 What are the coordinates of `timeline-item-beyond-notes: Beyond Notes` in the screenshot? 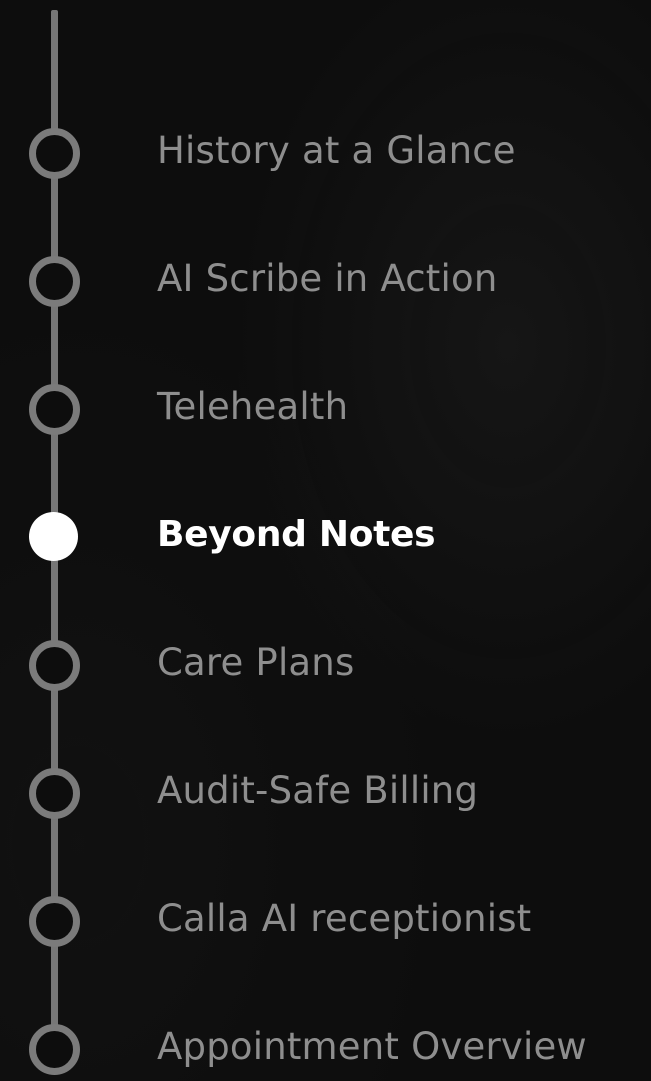 It's located at (325, 535).